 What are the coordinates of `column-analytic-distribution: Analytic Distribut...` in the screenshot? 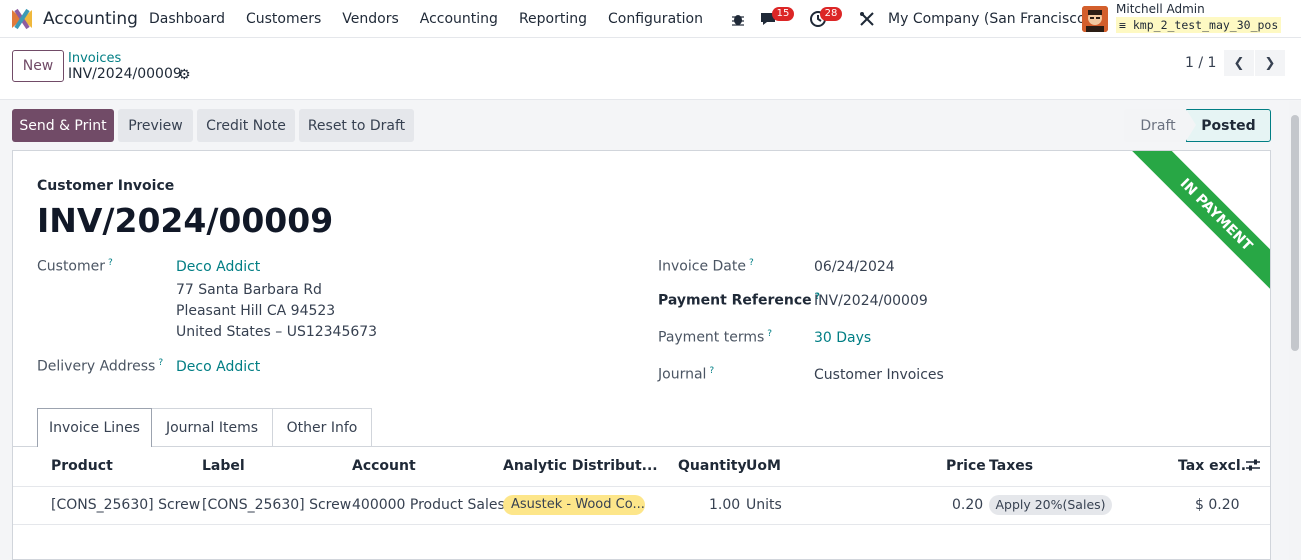 It's located at (580, 466).